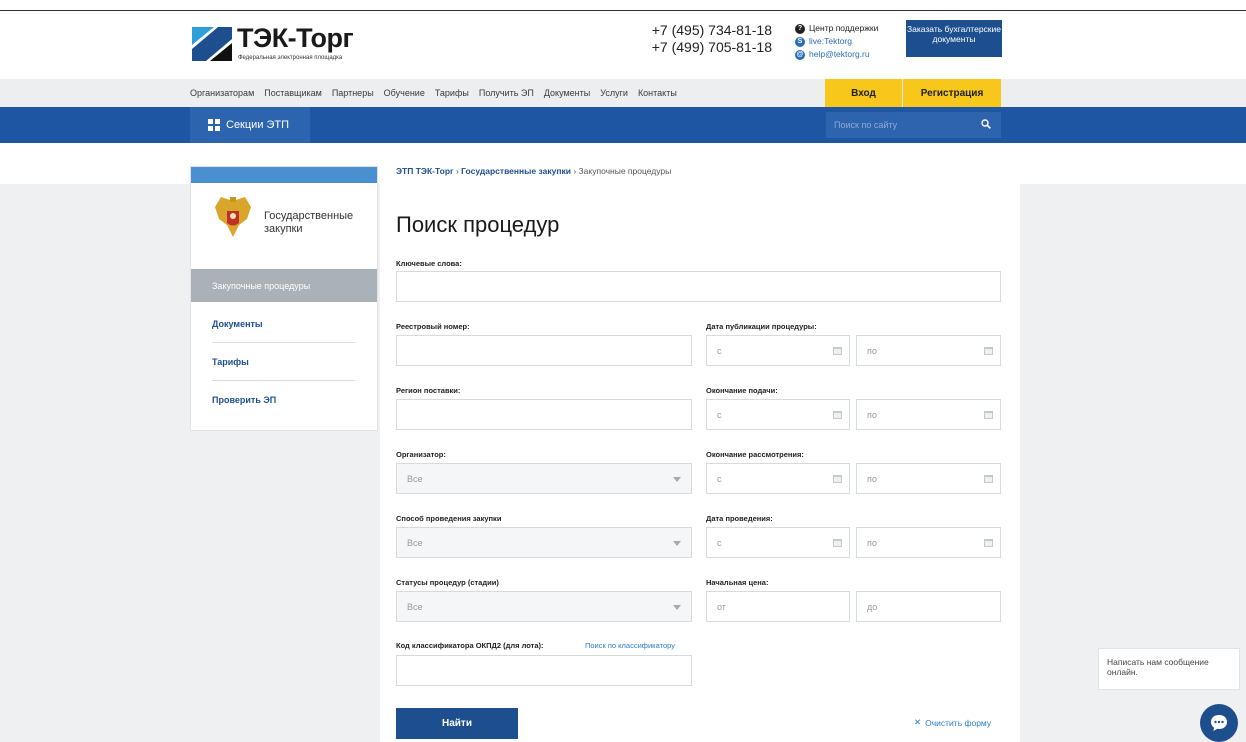 The height and width of the screenshot is (742, 1246). Describe the element at coordinates (415, 606) in the screenshot. I see `procedure-status-select-value: Все` at that location.